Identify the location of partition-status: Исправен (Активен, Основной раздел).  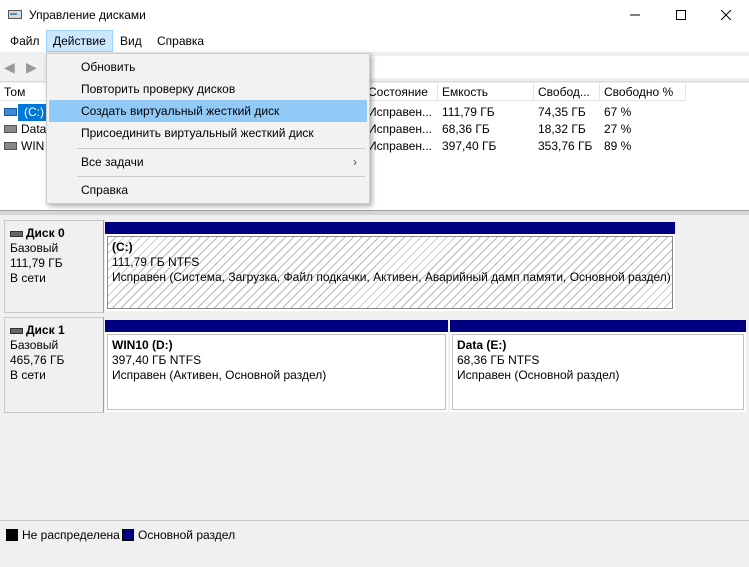
(219, 375).